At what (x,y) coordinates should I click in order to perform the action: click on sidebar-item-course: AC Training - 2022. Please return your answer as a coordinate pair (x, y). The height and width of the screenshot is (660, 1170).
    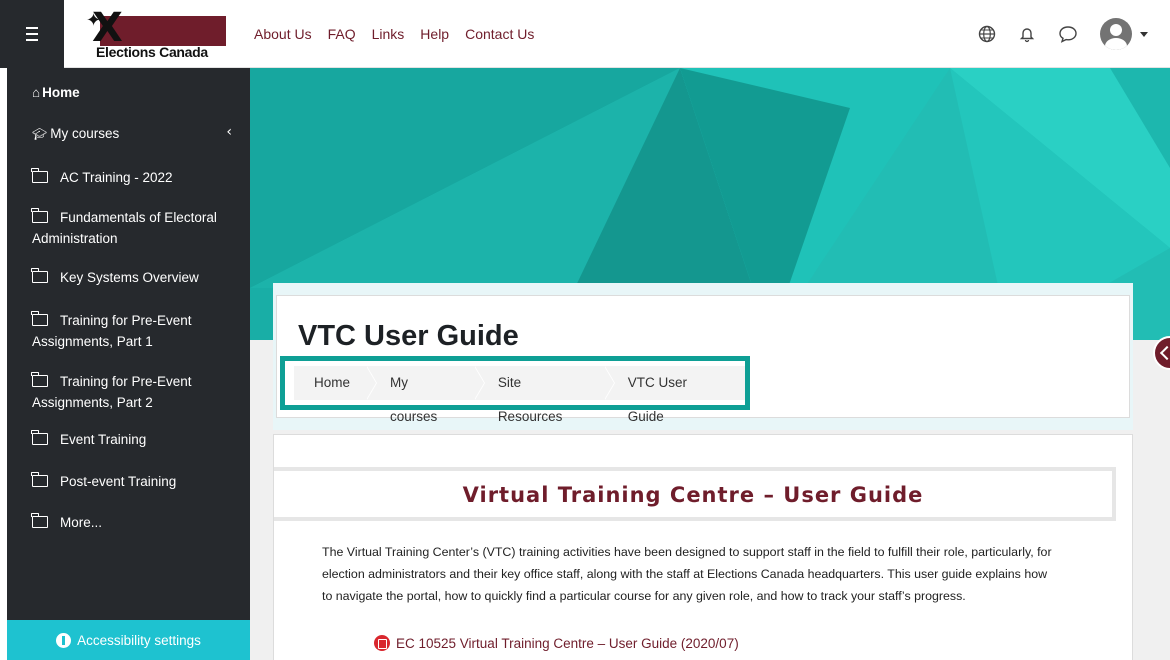
    Looking at the image, I should click on (102, 177).